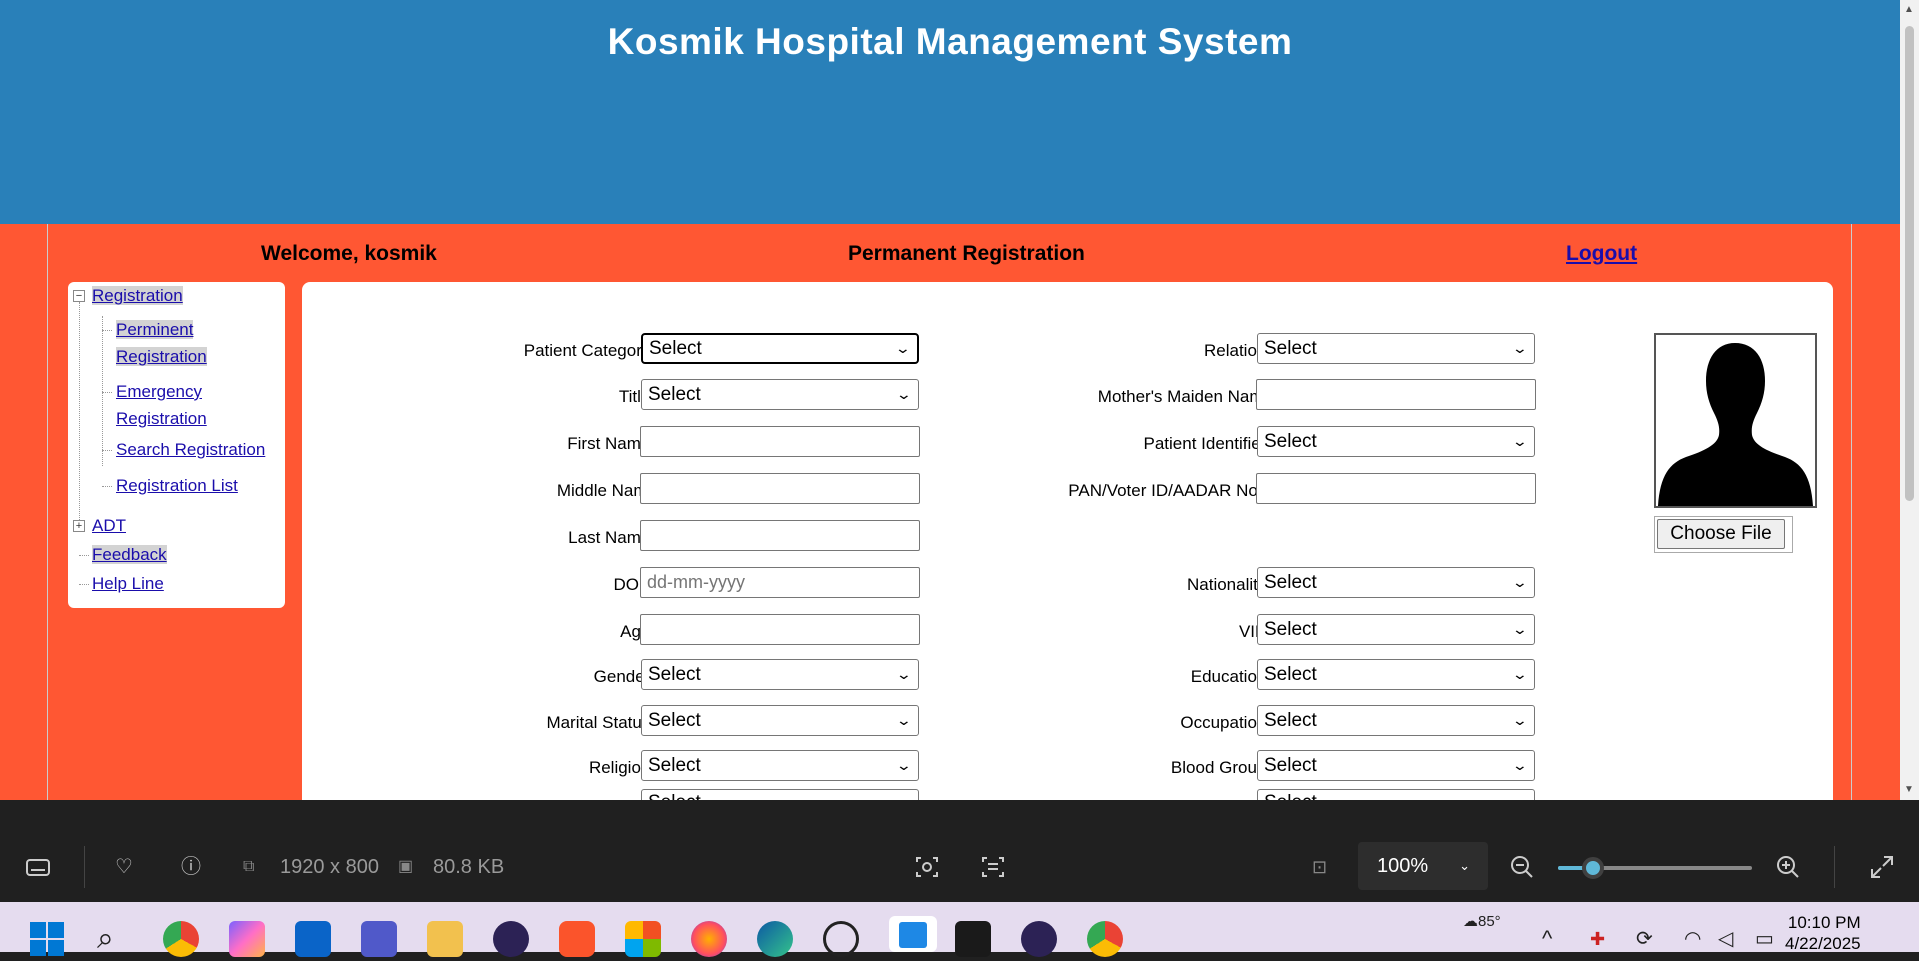 The height and width of the screenshot is (961, 1919). Describe the element at coordinates (780, 765) in the screenshot. I see `religion-select: Select ⌄` at that location.